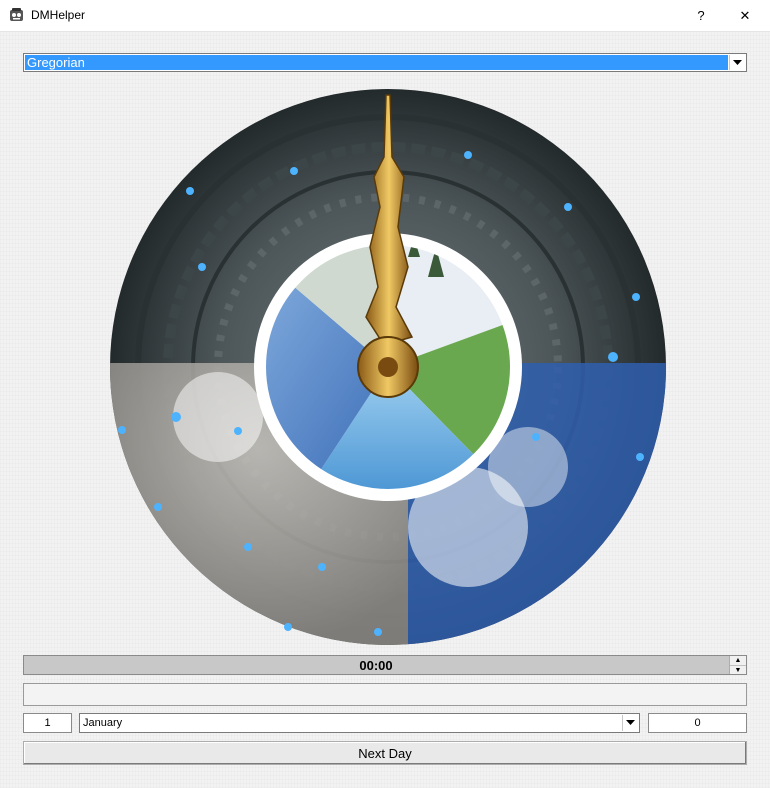  I want to click on day-input: 1, so click(47, 723).